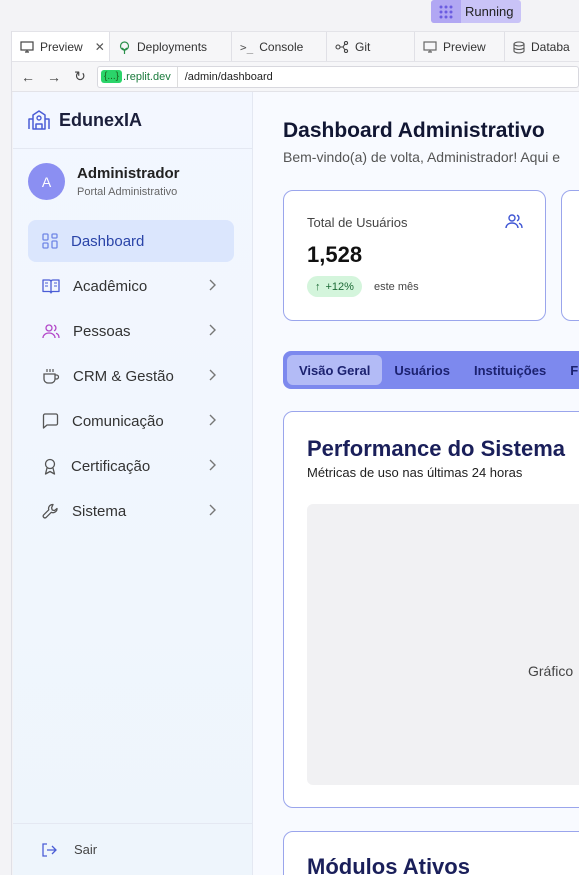 Image resolution: width=579 pixels, height=875 pixels. I want to click on url-path: /admin/dashboard, so click(228, 76).